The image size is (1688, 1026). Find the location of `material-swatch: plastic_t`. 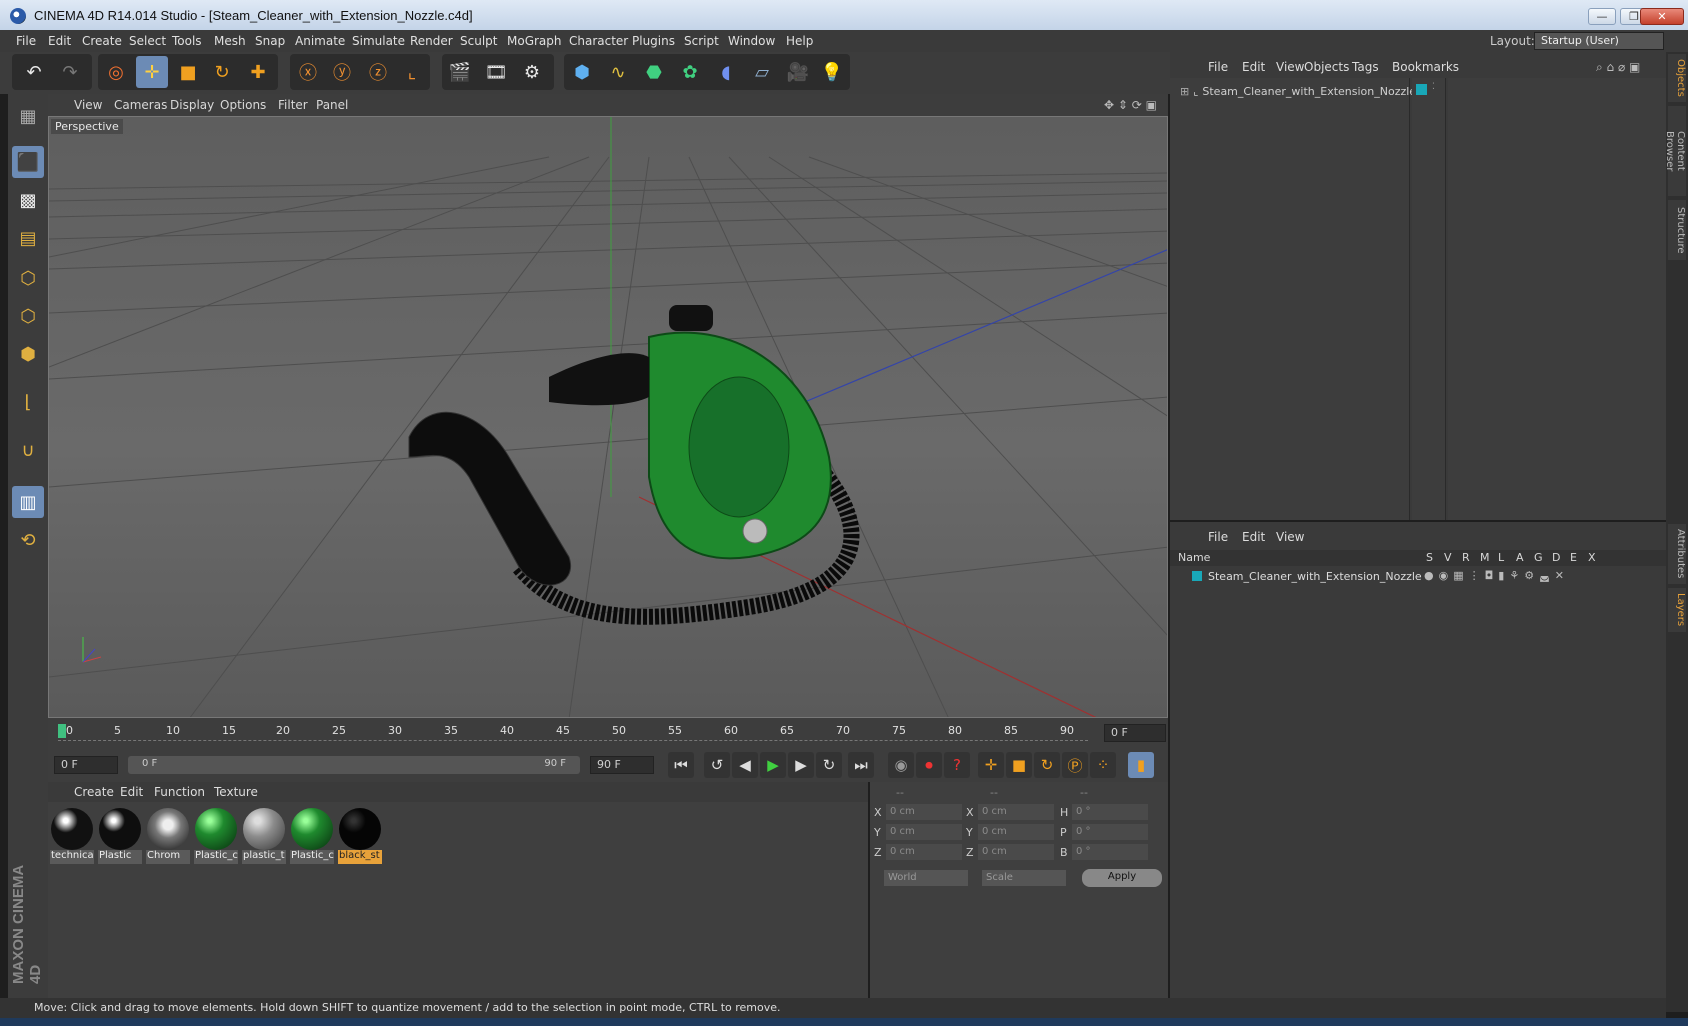

material-swatch: plastic_t is located at coordinates (264, 835).